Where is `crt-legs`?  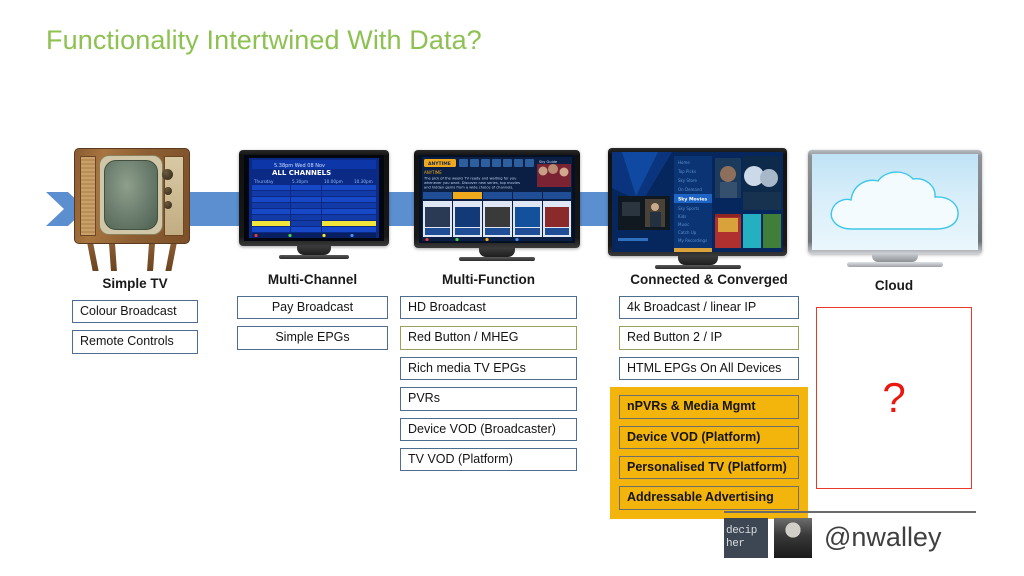 crt-legs is located at coordinates (132, 258).